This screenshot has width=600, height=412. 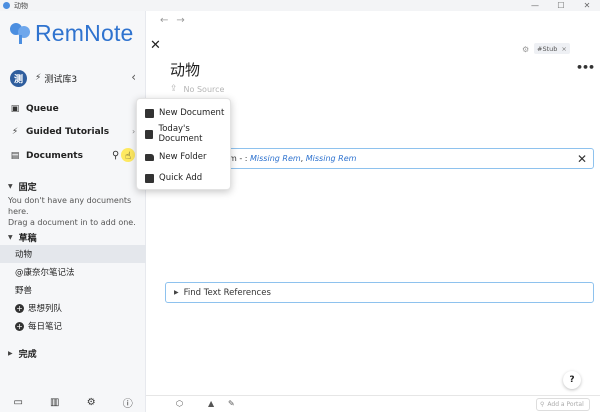 I want to click on close-icon: ×, so click(x=563, y=49).